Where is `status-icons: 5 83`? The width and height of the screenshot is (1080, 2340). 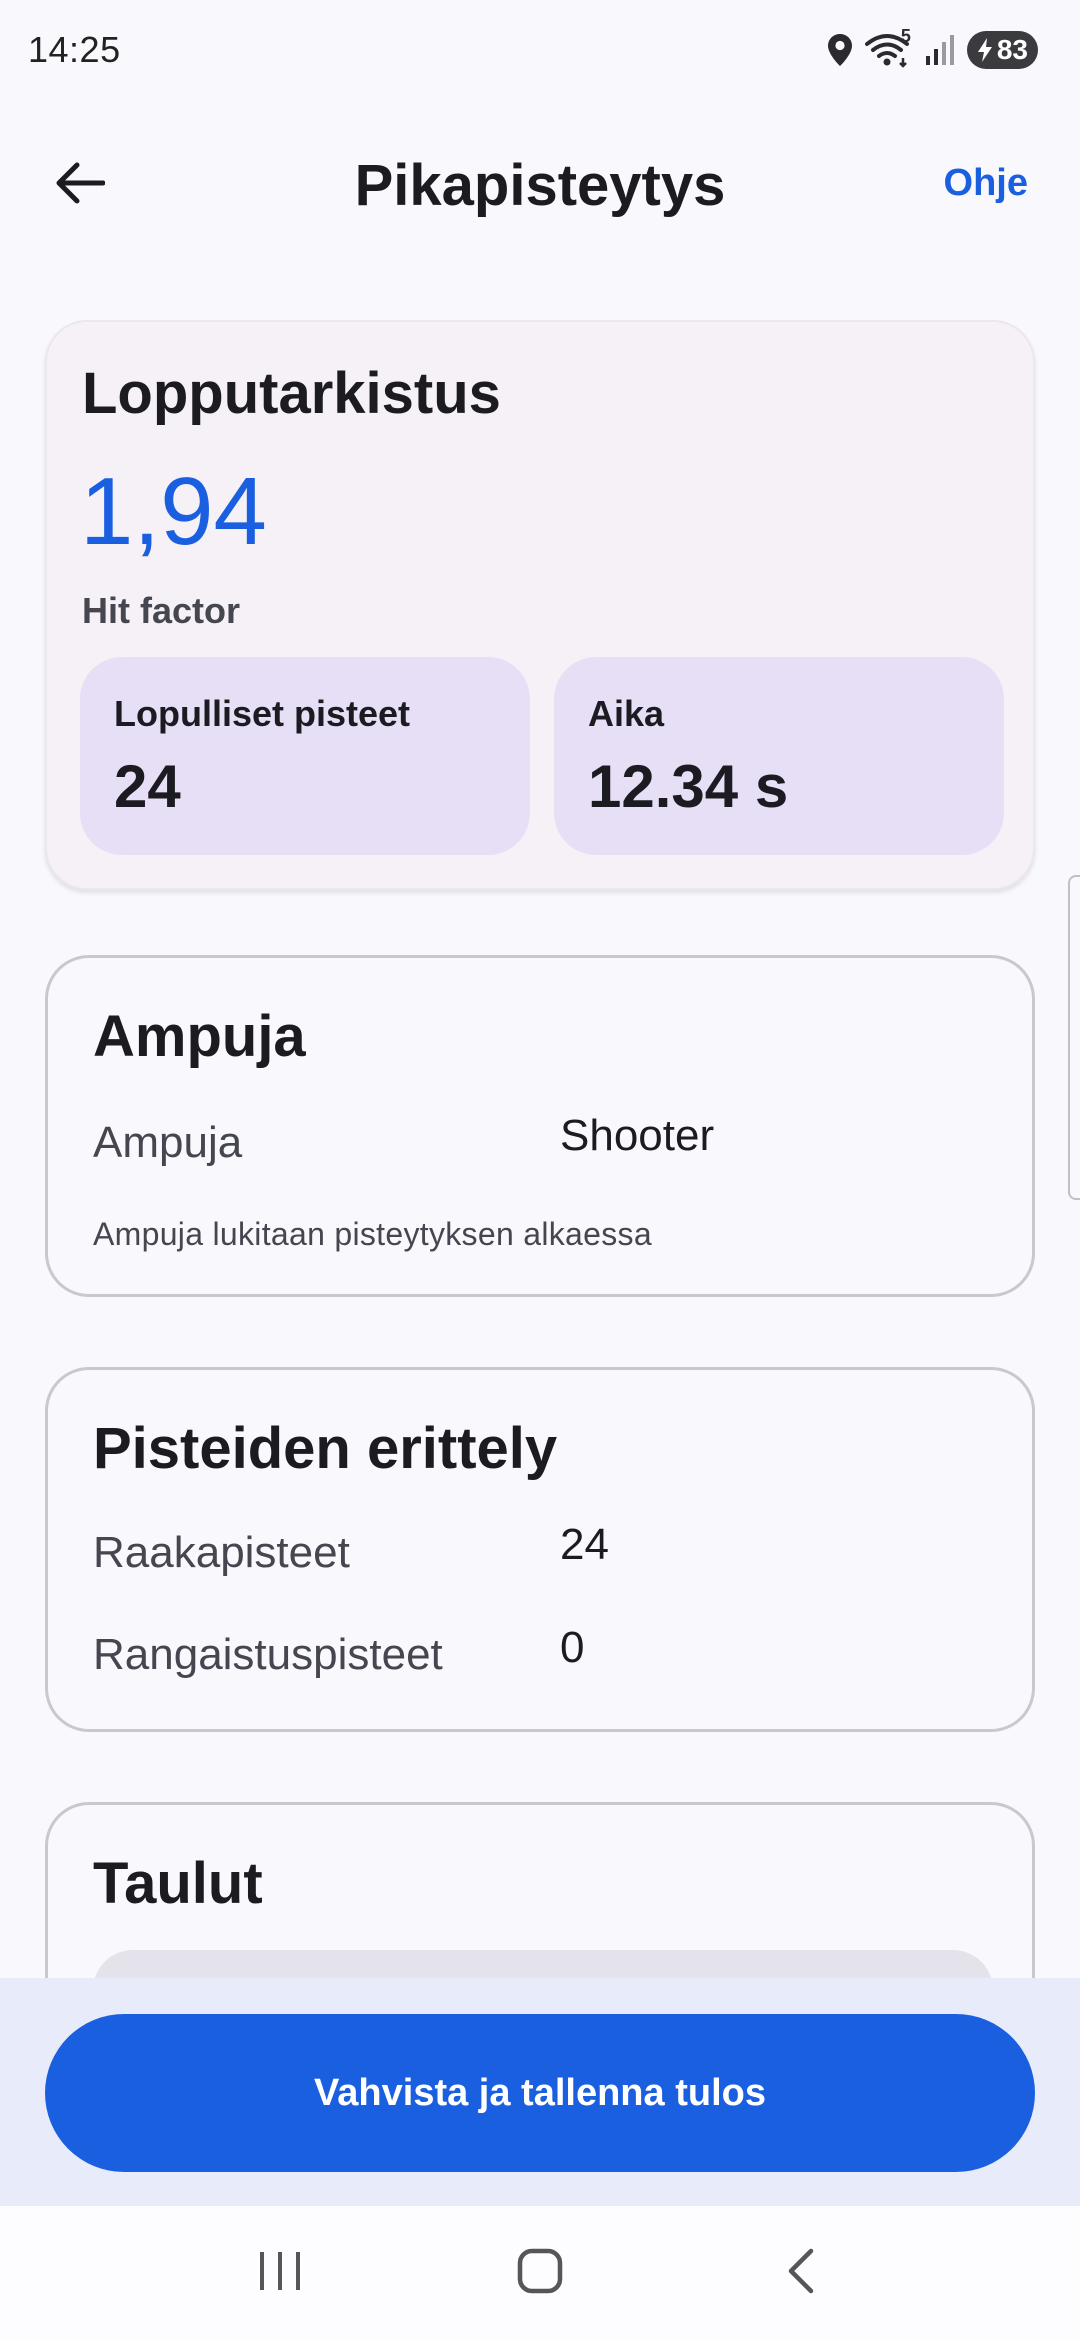
status-icons: 5 83 is located at coordinates (932, 47).